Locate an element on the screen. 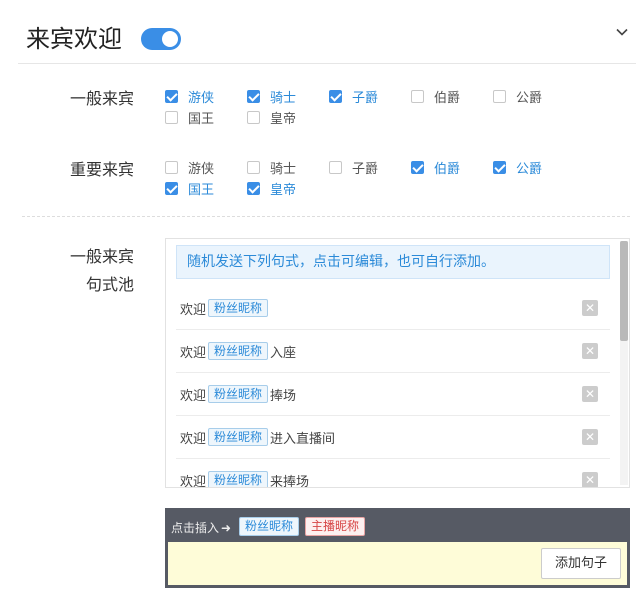  toggle-knob is located at coordinates (170, 39).